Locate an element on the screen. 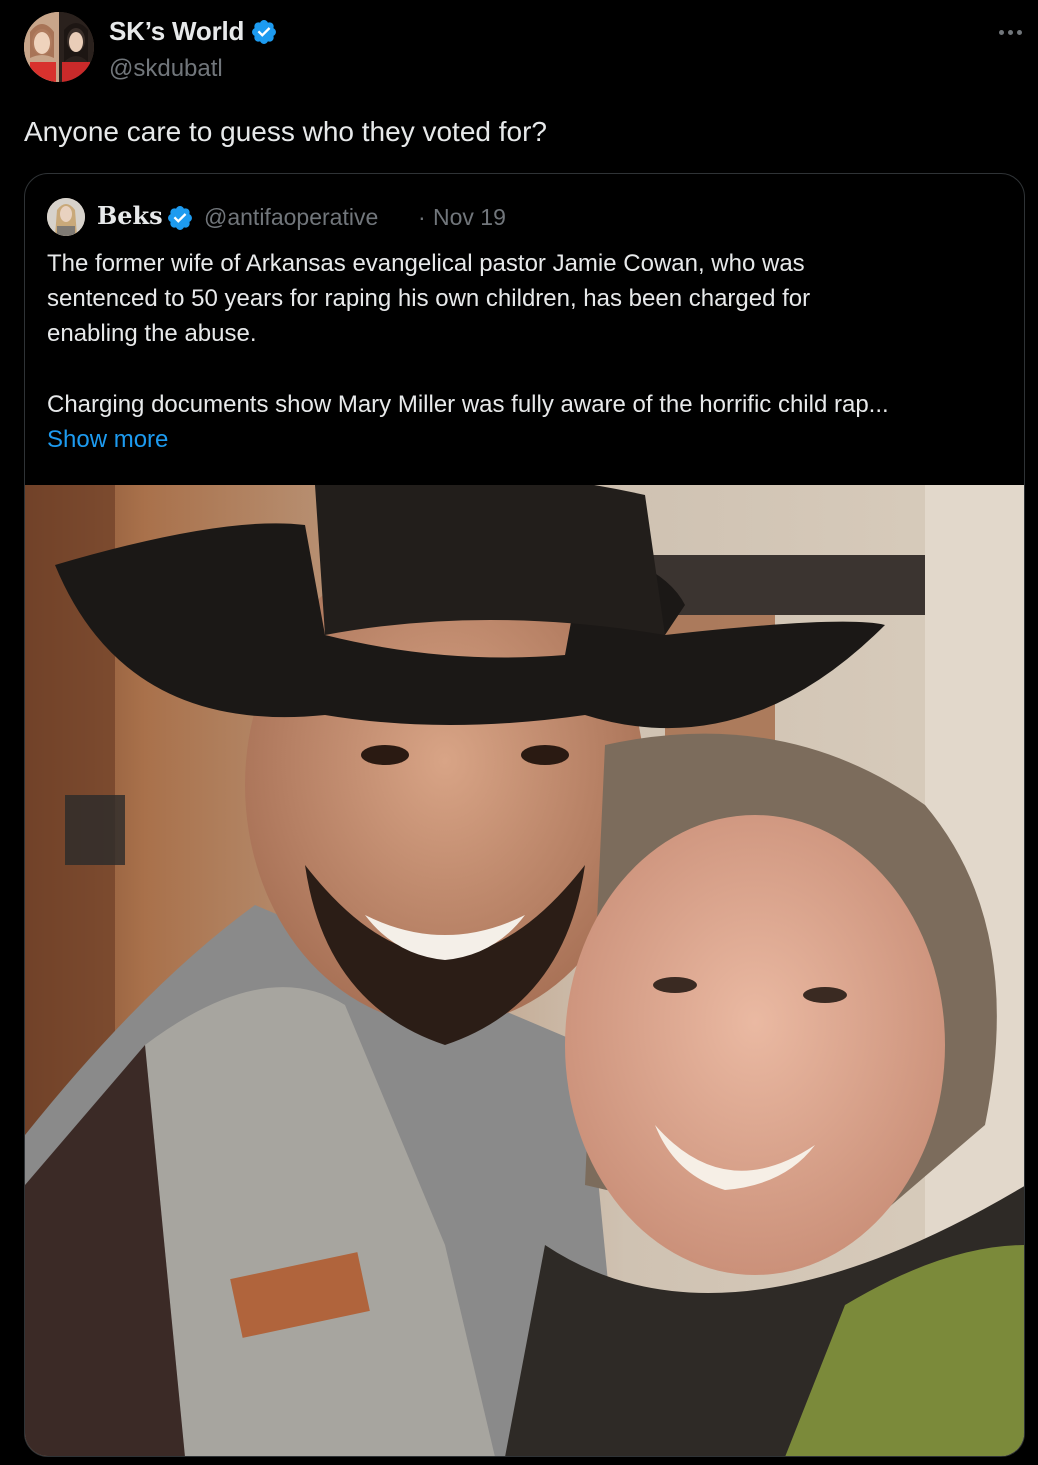 The image size is (1038, 1465). author-display-name: SK’s World is located at coordinates (176, 31).